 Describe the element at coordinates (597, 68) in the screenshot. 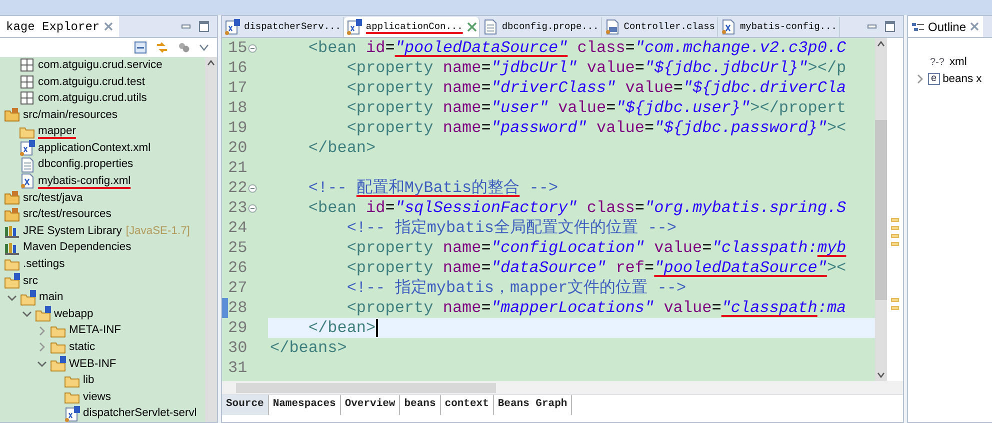

I see `code-line: <property name="jdbcUrl" value="${jdbc.jdbcUrl}"></p` at that location.